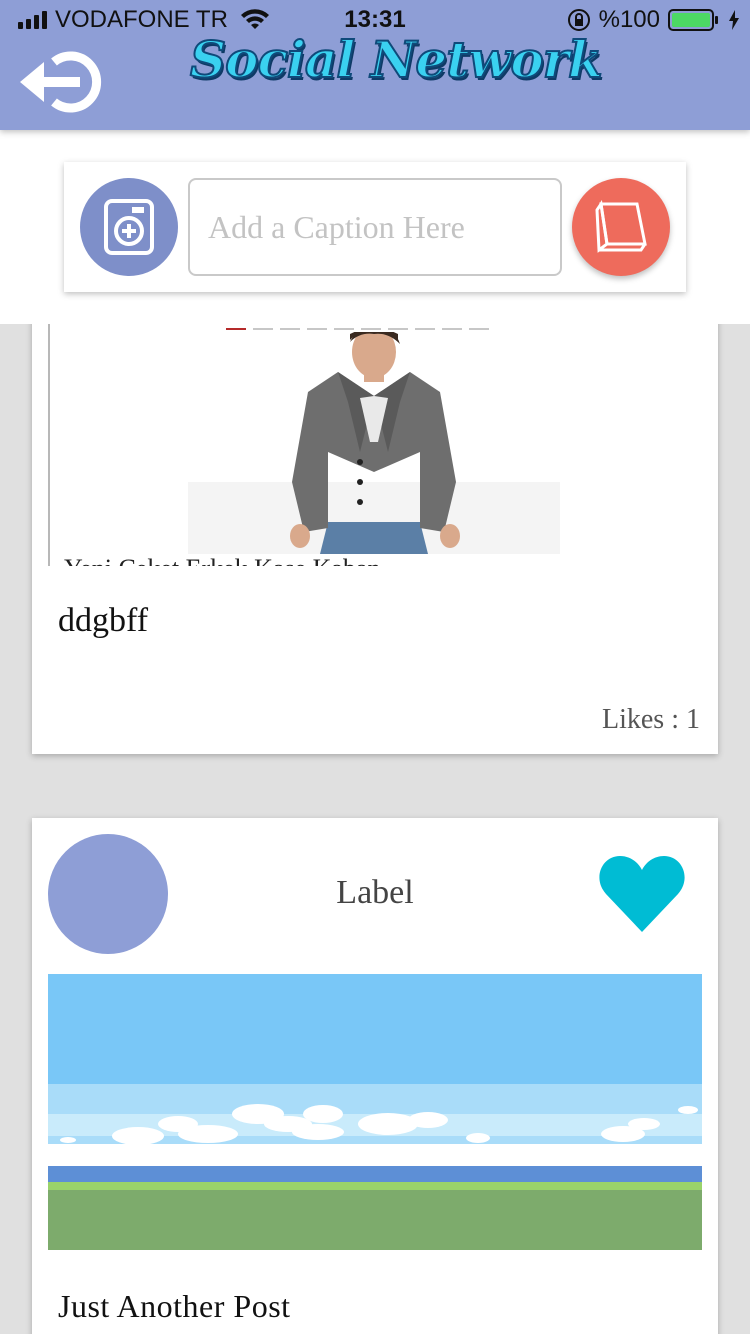 This screenshot has width=750, height=1334. I want to click on heart-icon, so click(642, 894).